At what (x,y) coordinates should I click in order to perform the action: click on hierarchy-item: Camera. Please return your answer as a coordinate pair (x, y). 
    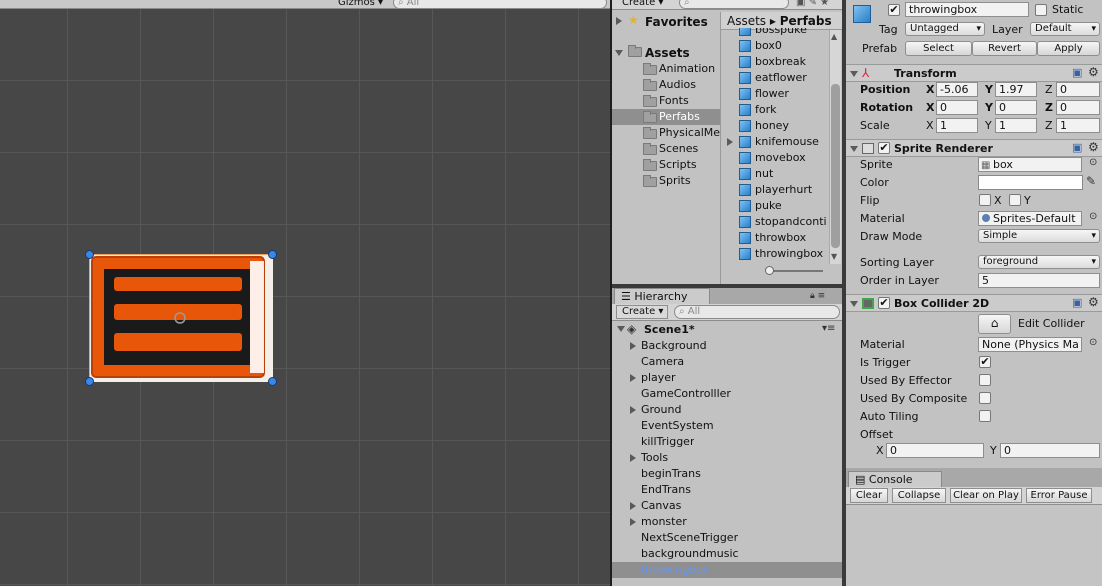
    Looking at the image, I should click on (727, 362).